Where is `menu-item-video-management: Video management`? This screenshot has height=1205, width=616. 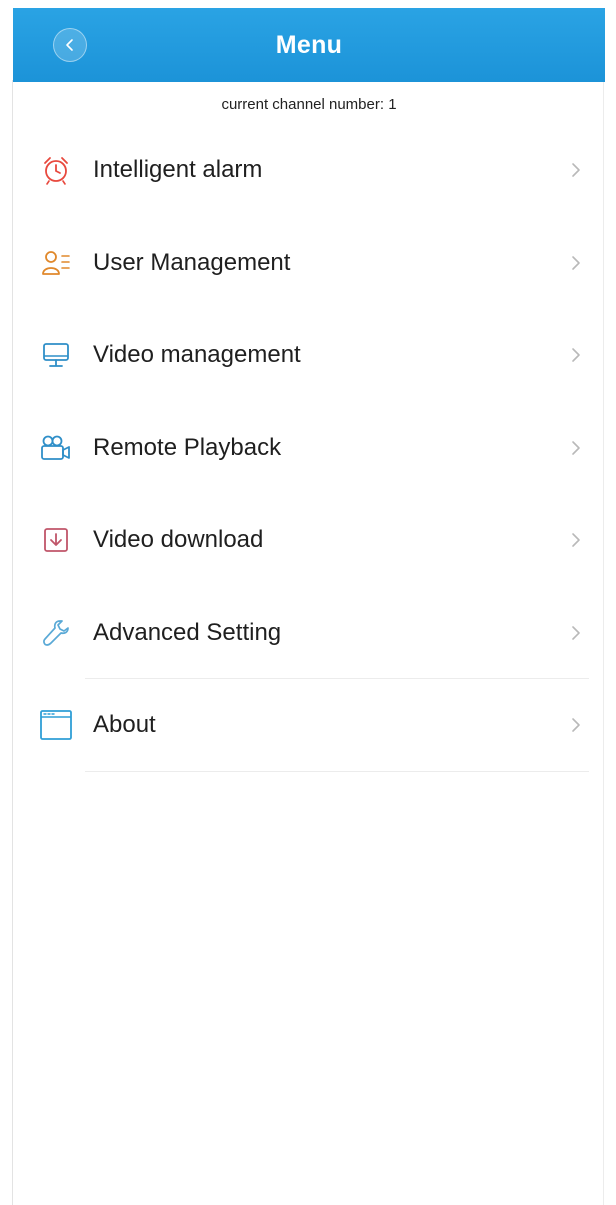
menu-item-video-management: Video management is located at coordinates (309, 355).